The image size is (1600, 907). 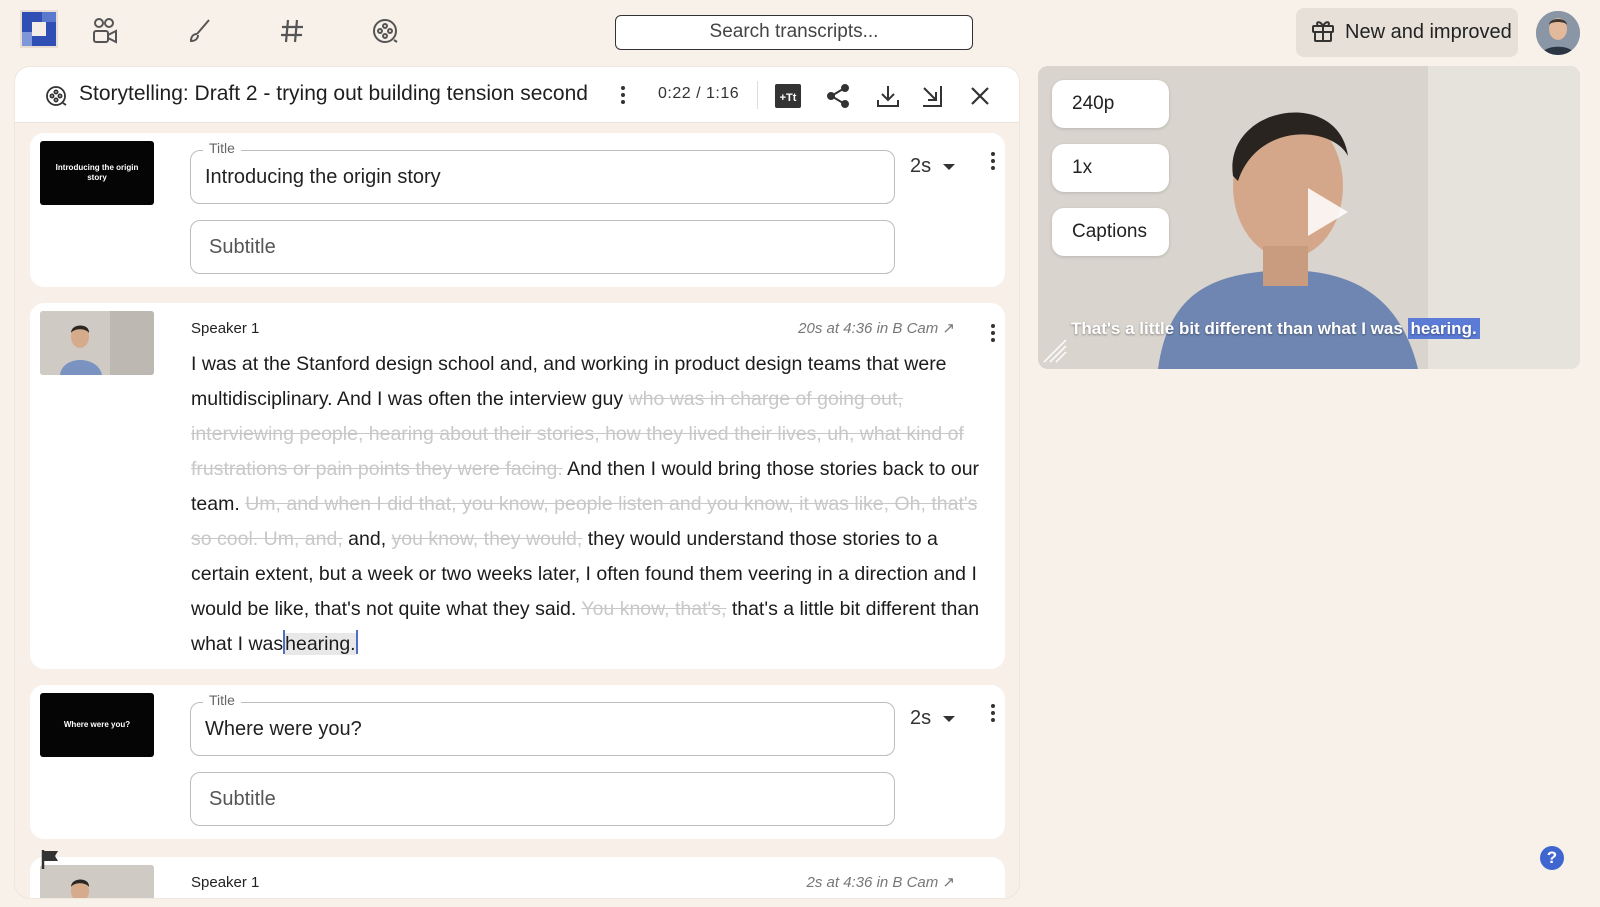 I want to click on share-icon, so click(x=838, y=96).